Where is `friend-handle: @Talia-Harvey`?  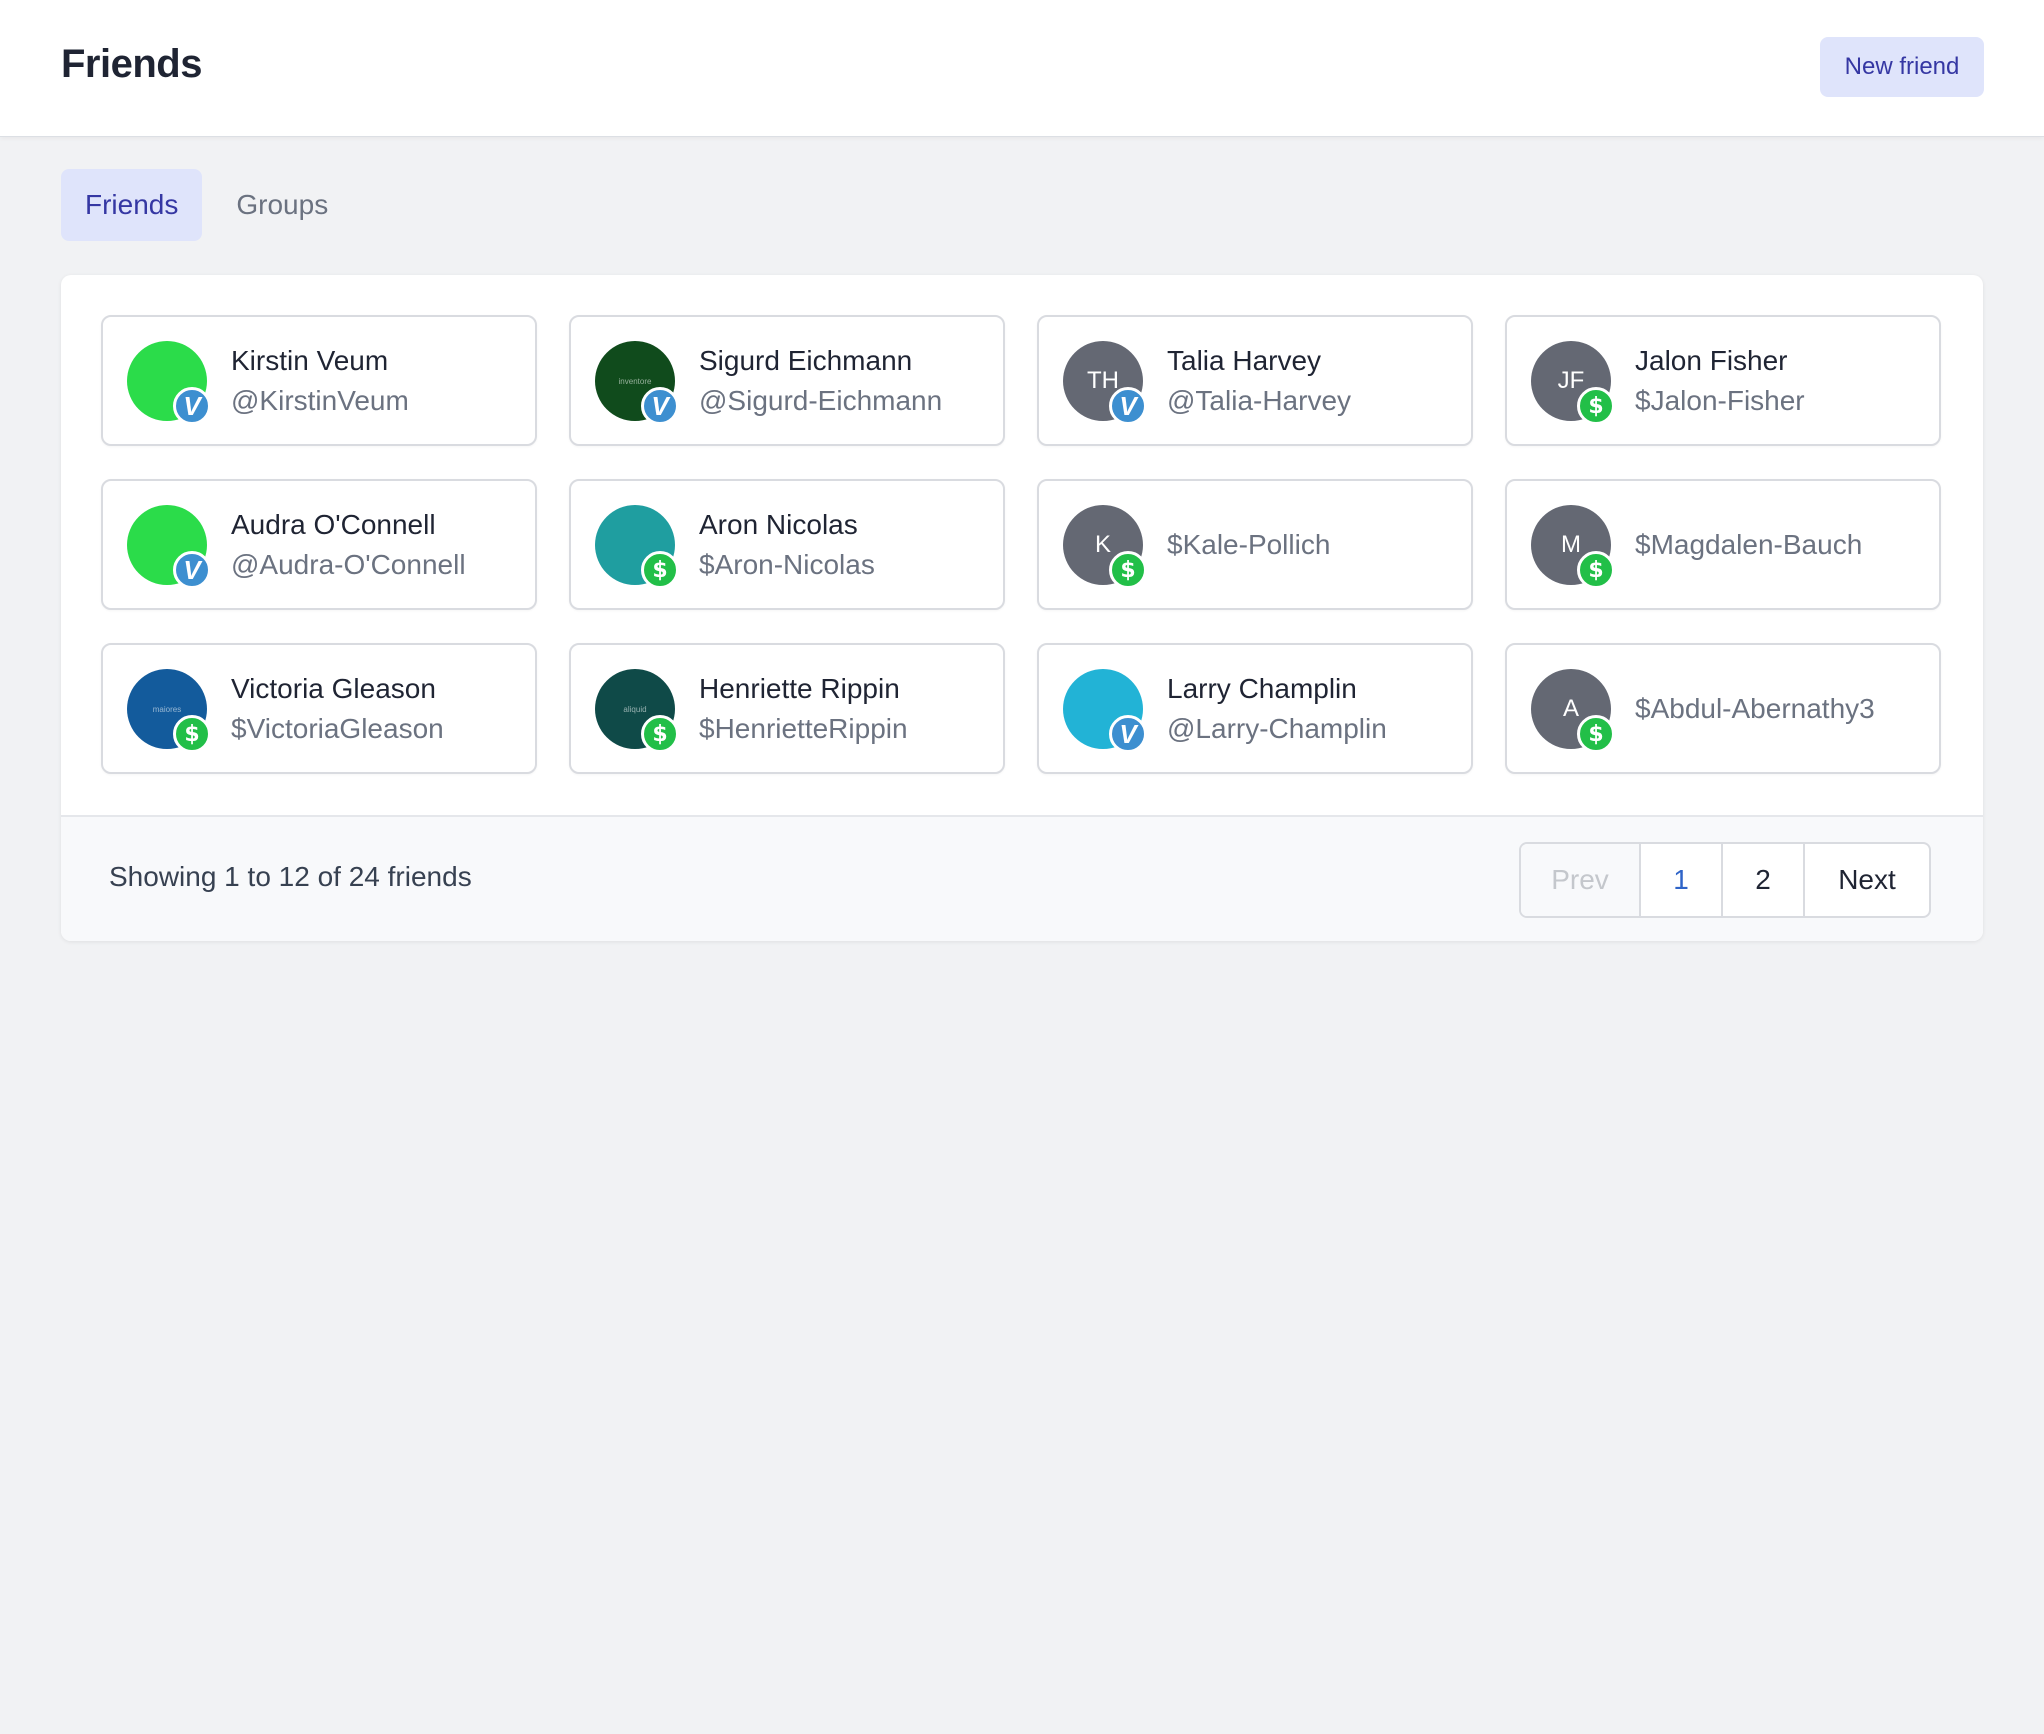 friend-handle: @Talia-Harvey is located at coordinates (1259, 400).